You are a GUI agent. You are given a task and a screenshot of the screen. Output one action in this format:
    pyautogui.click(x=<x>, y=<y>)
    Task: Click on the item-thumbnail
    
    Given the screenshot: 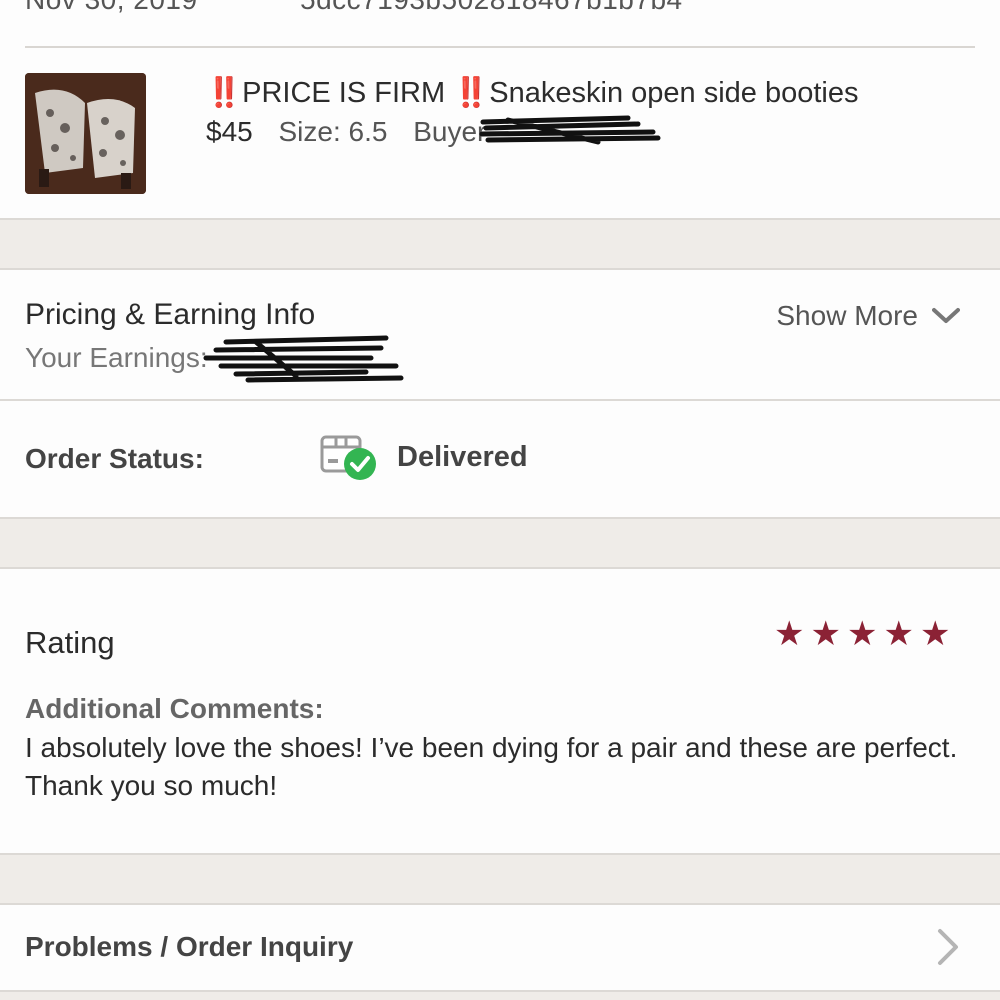 What is the action you would take?
    pyautogui.click(x=85, y=133)
    